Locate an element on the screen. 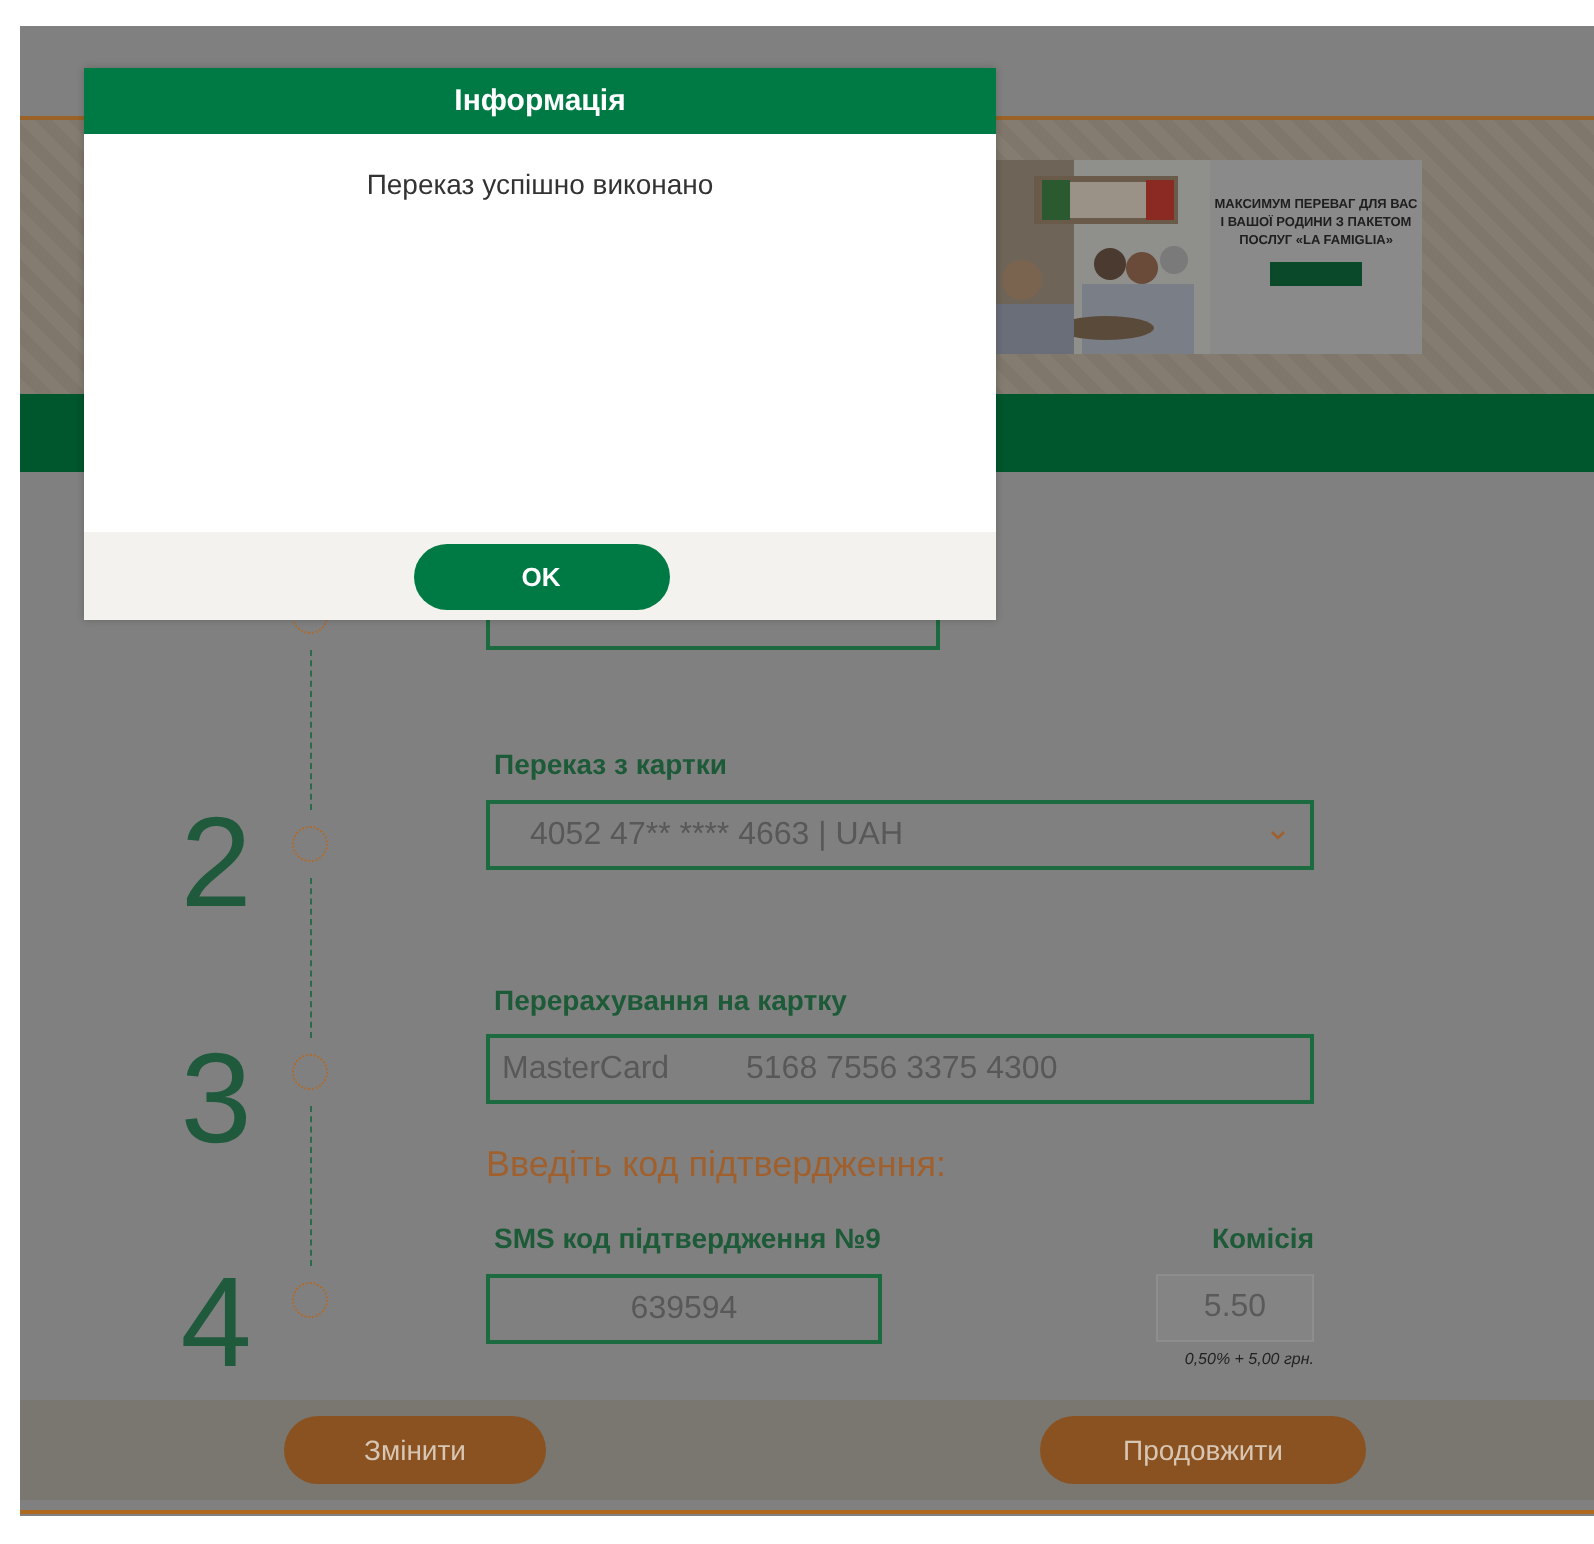  step-number: 4 is located at coordinates (216, 1322).